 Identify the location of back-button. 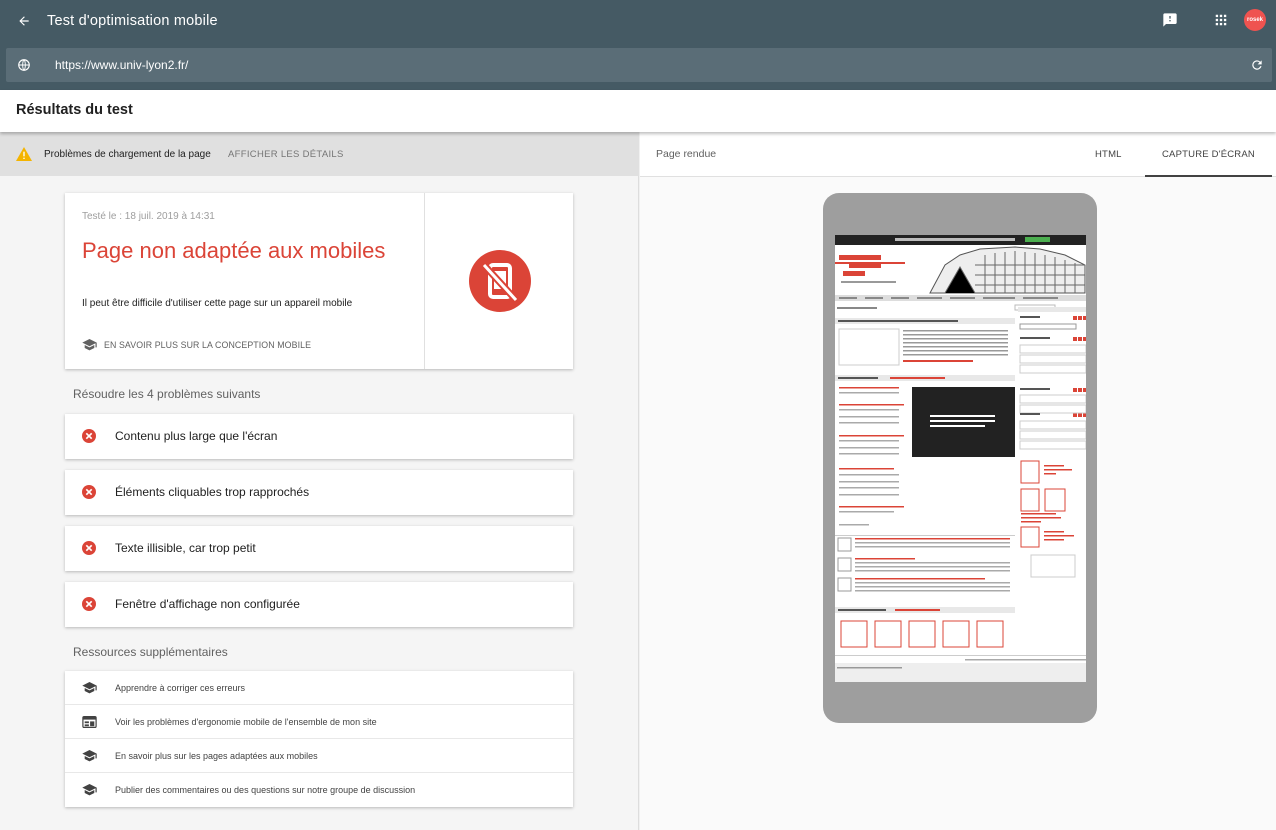
(24, 21).